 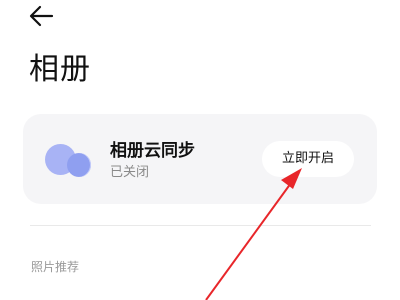 What do you see at coordinates (55, 267) in the screenshot?
I see `section-label-photo-recommendations: 照片推荐` at bounding box center [55, 267].